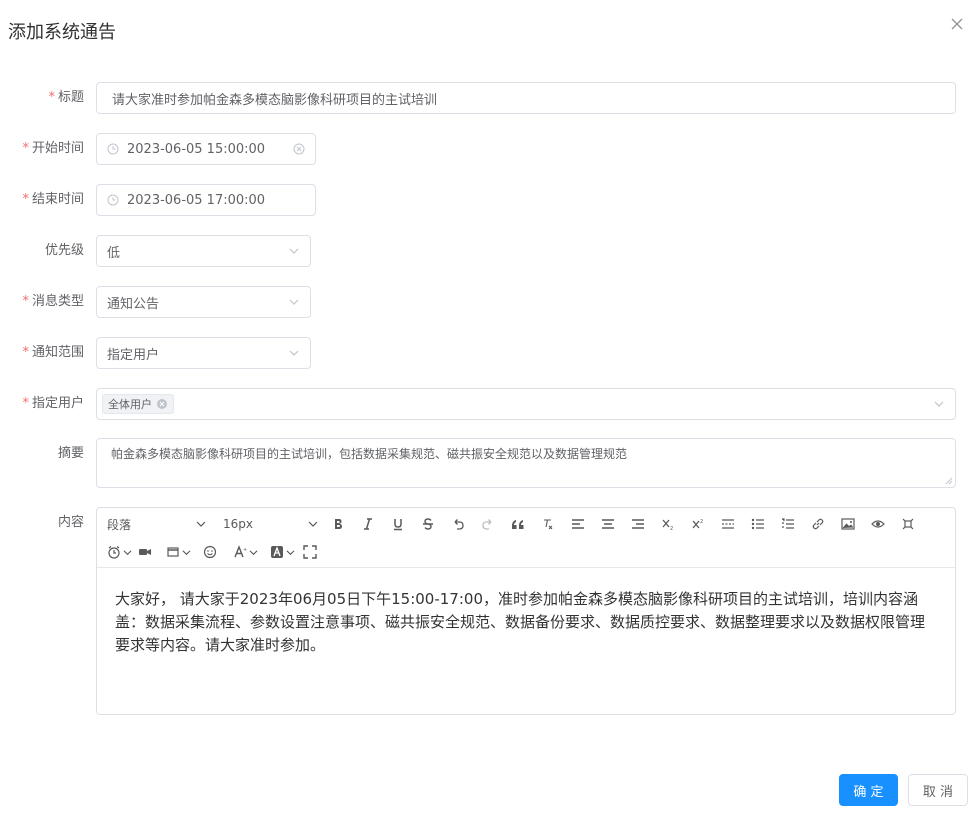 This screenshot has width=977, height=822. I want to click on msg-type-value: 通知公告, so click(133, 304).